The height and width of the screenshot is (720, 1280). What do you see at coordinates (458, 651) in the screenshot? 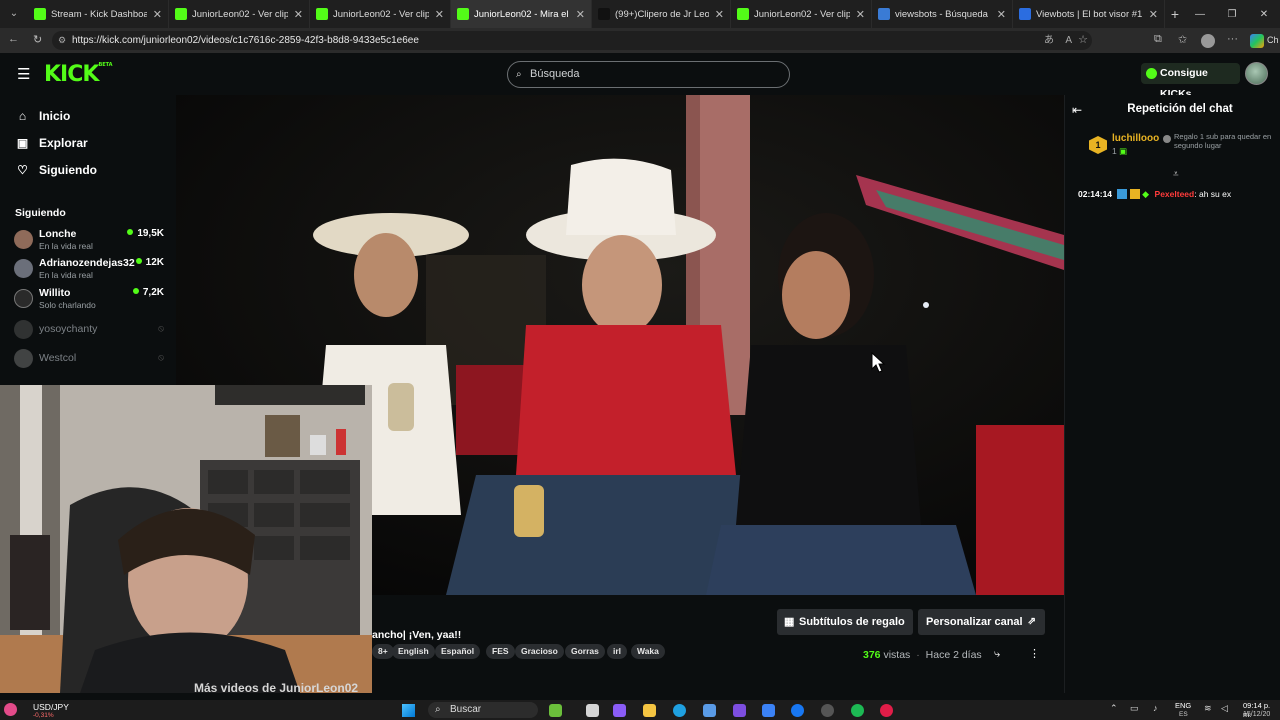
I see `tag: Español` at bounding box center [458, 651].